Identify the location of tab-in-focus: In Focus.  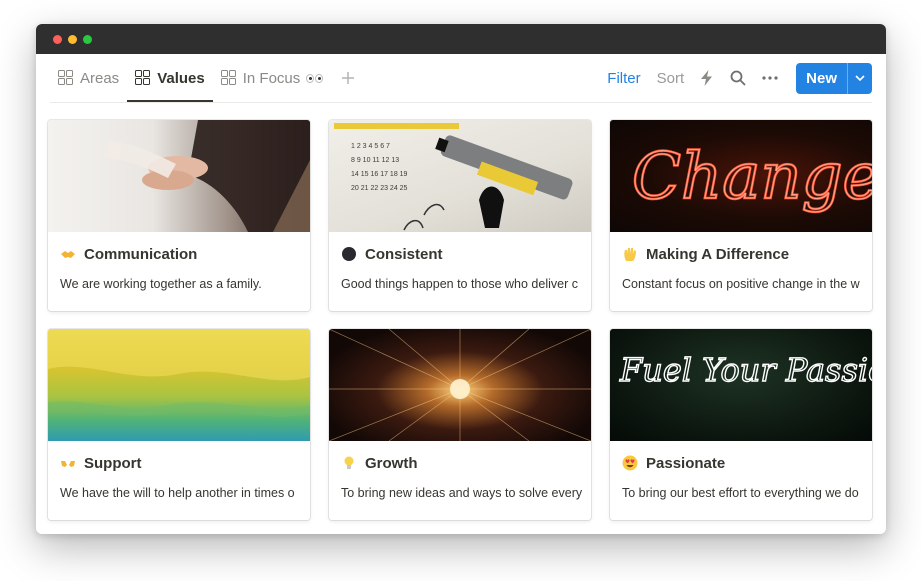
(272, 78).